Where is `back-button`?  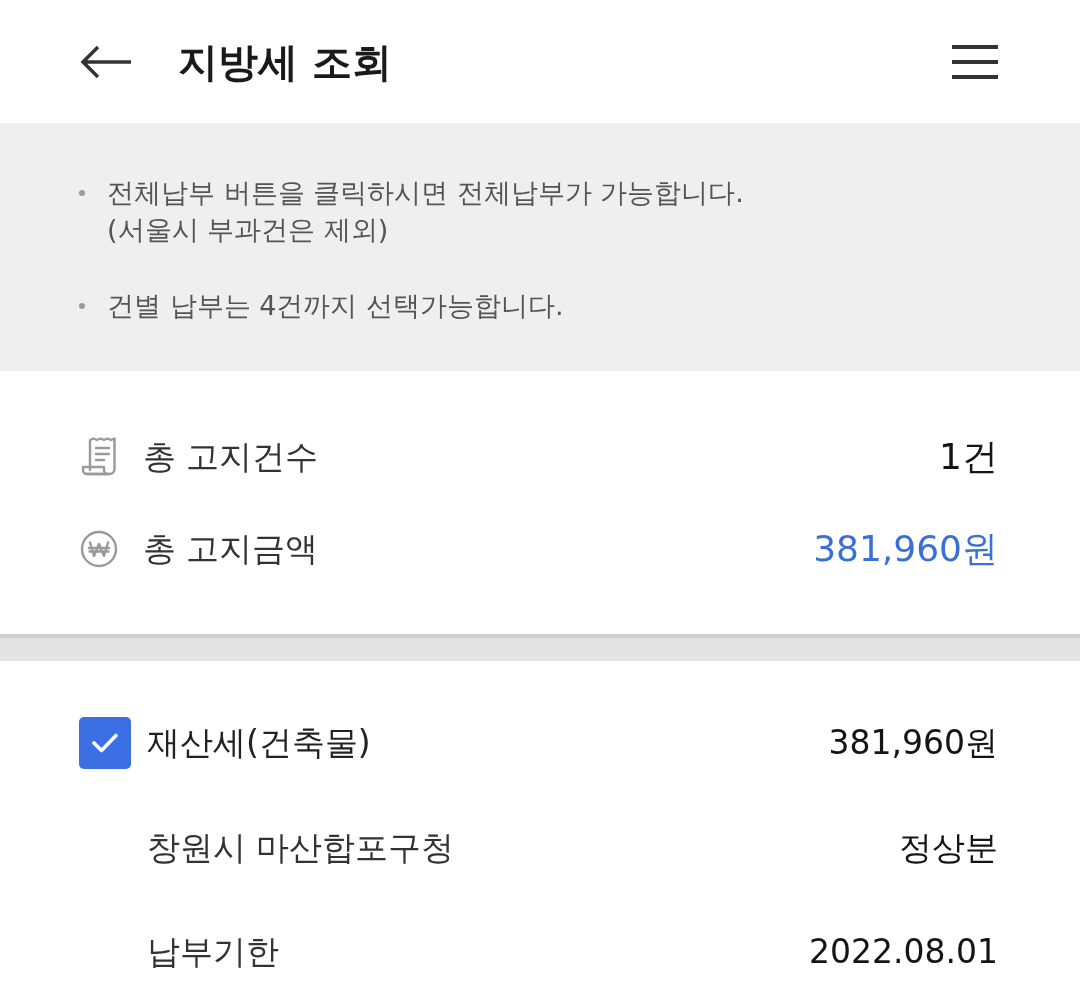 back-button is located at coordinates (106, 61).